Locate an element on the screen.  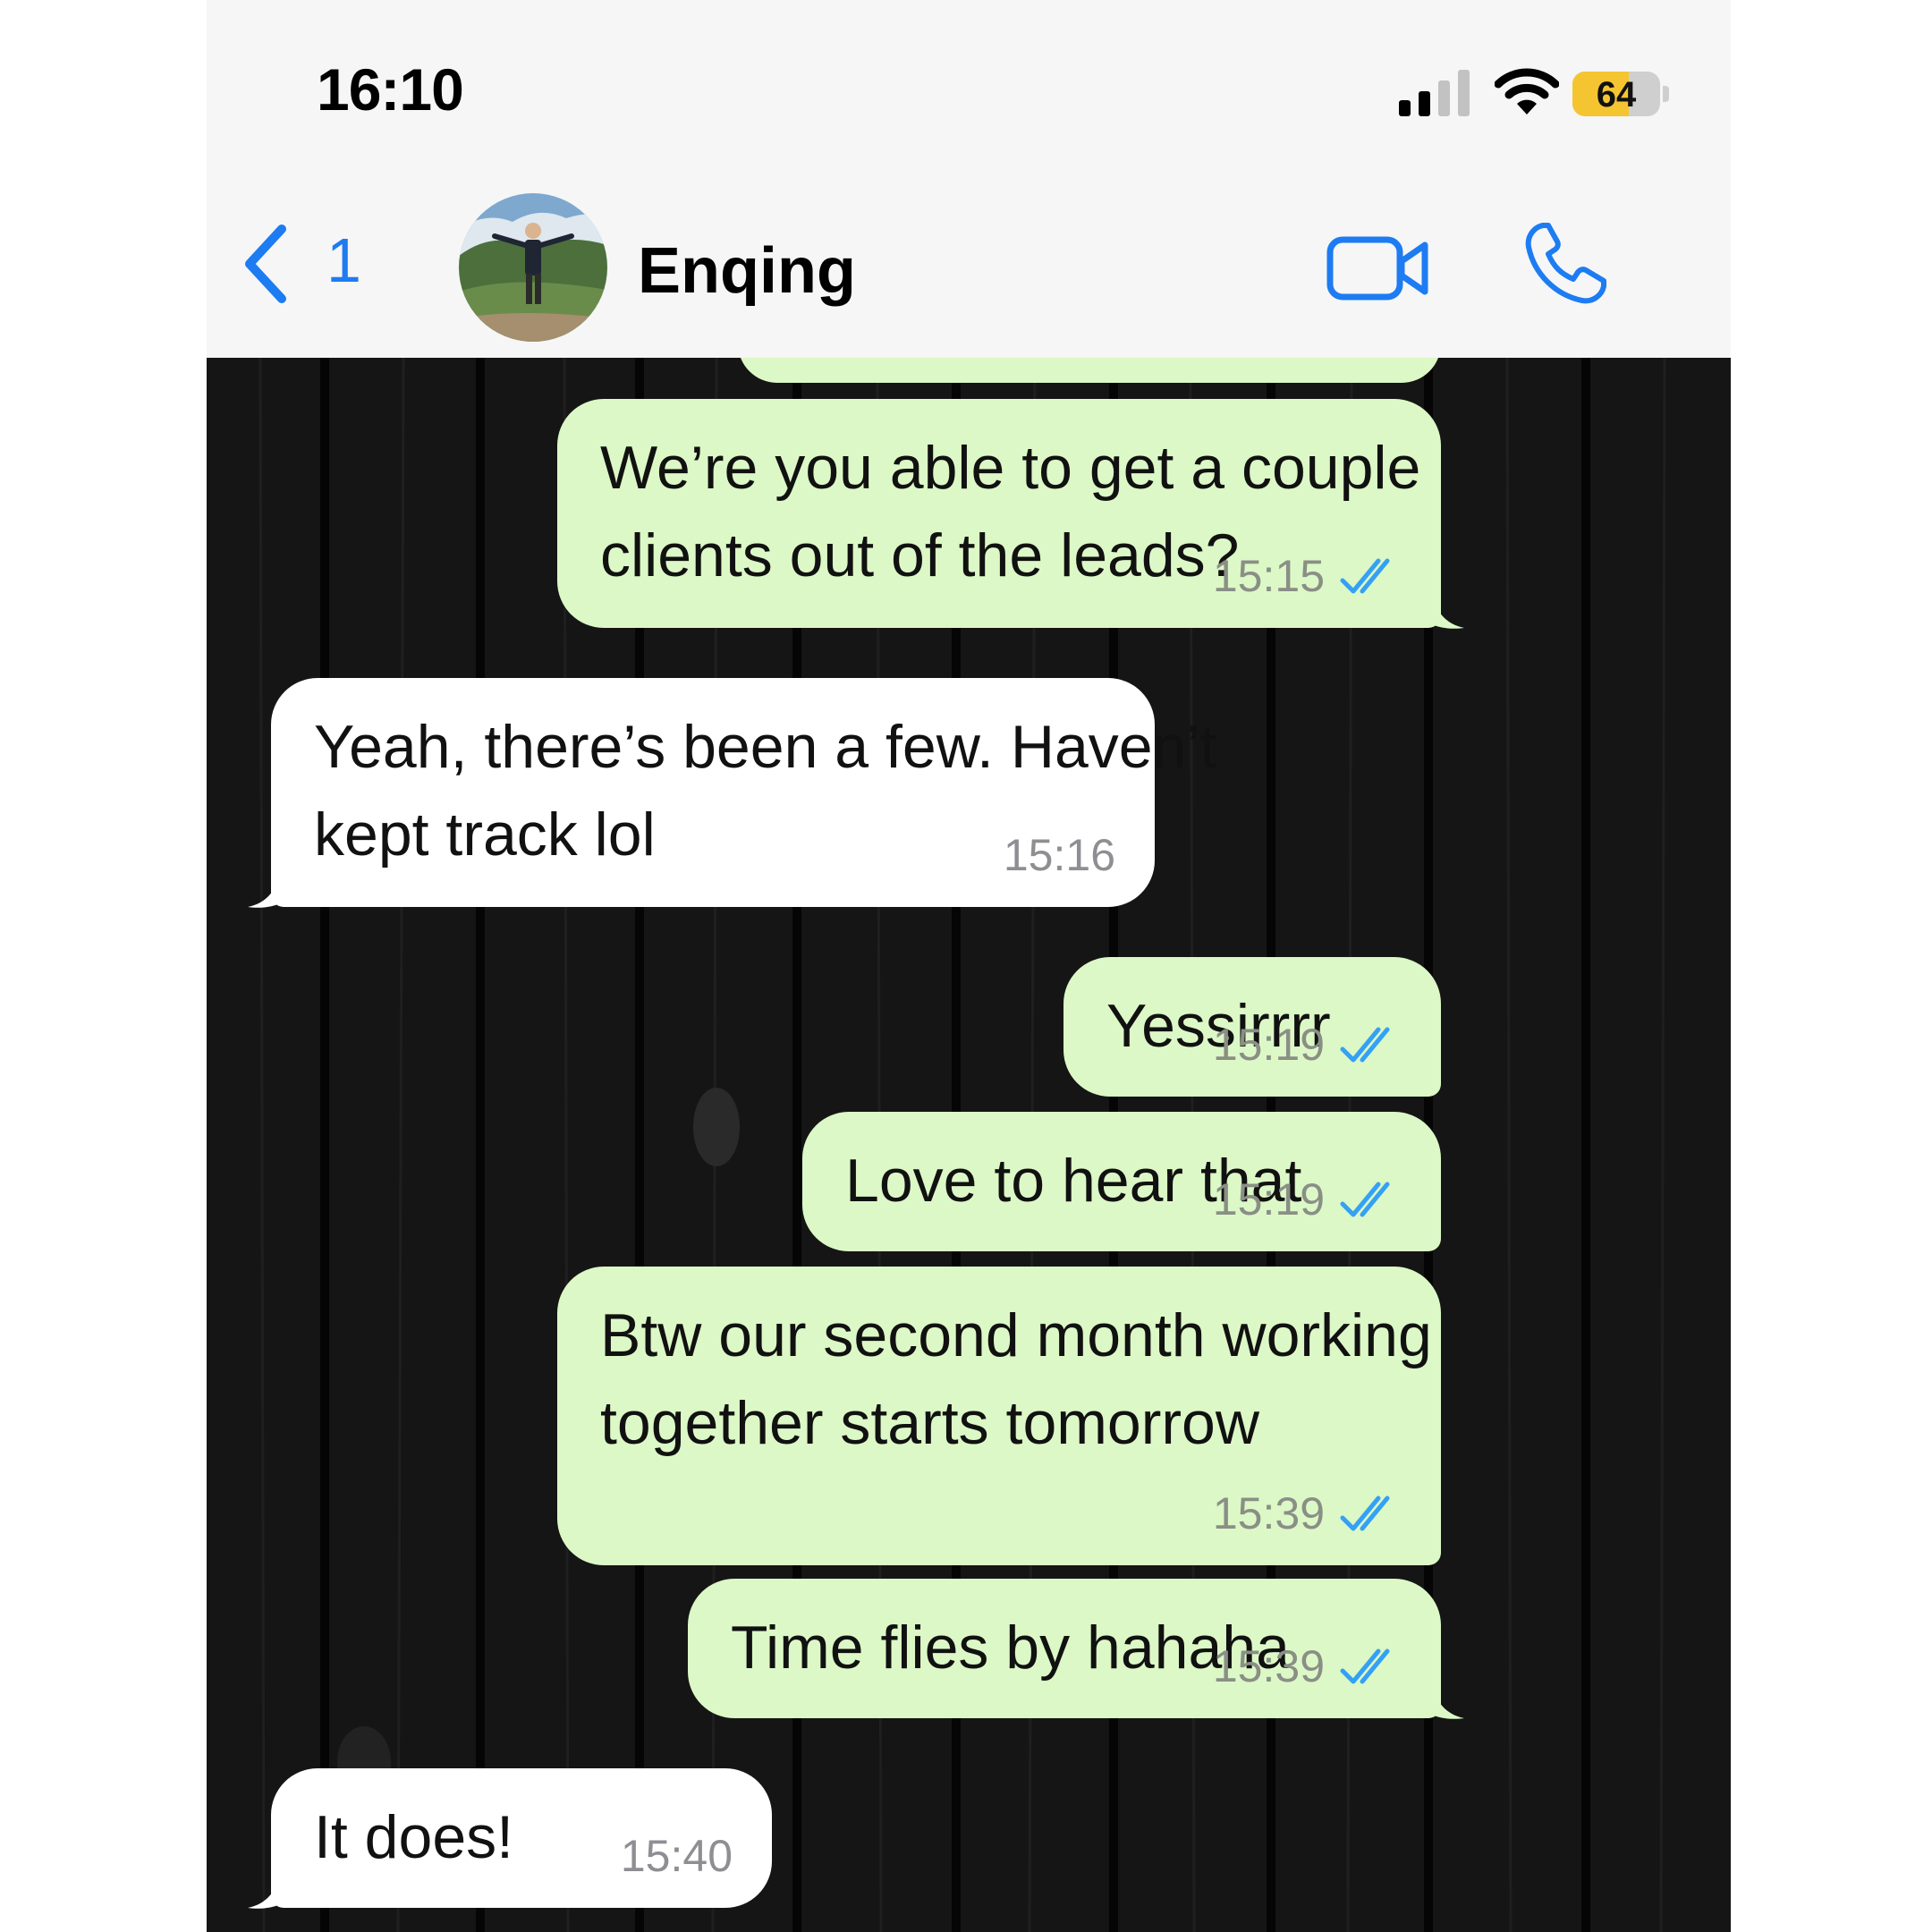
chevron-left-icon is located at coordinates (265, 264).